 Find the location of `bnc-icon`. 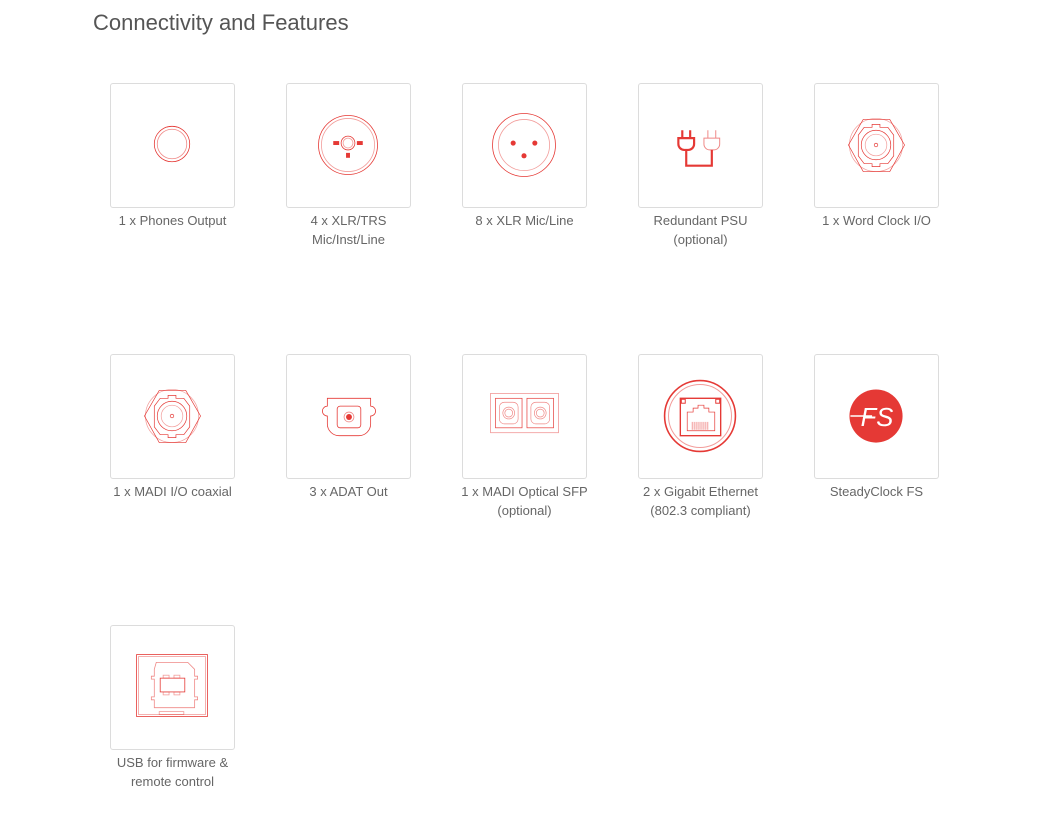

bnc-icon is located at coordinates (876, 145).